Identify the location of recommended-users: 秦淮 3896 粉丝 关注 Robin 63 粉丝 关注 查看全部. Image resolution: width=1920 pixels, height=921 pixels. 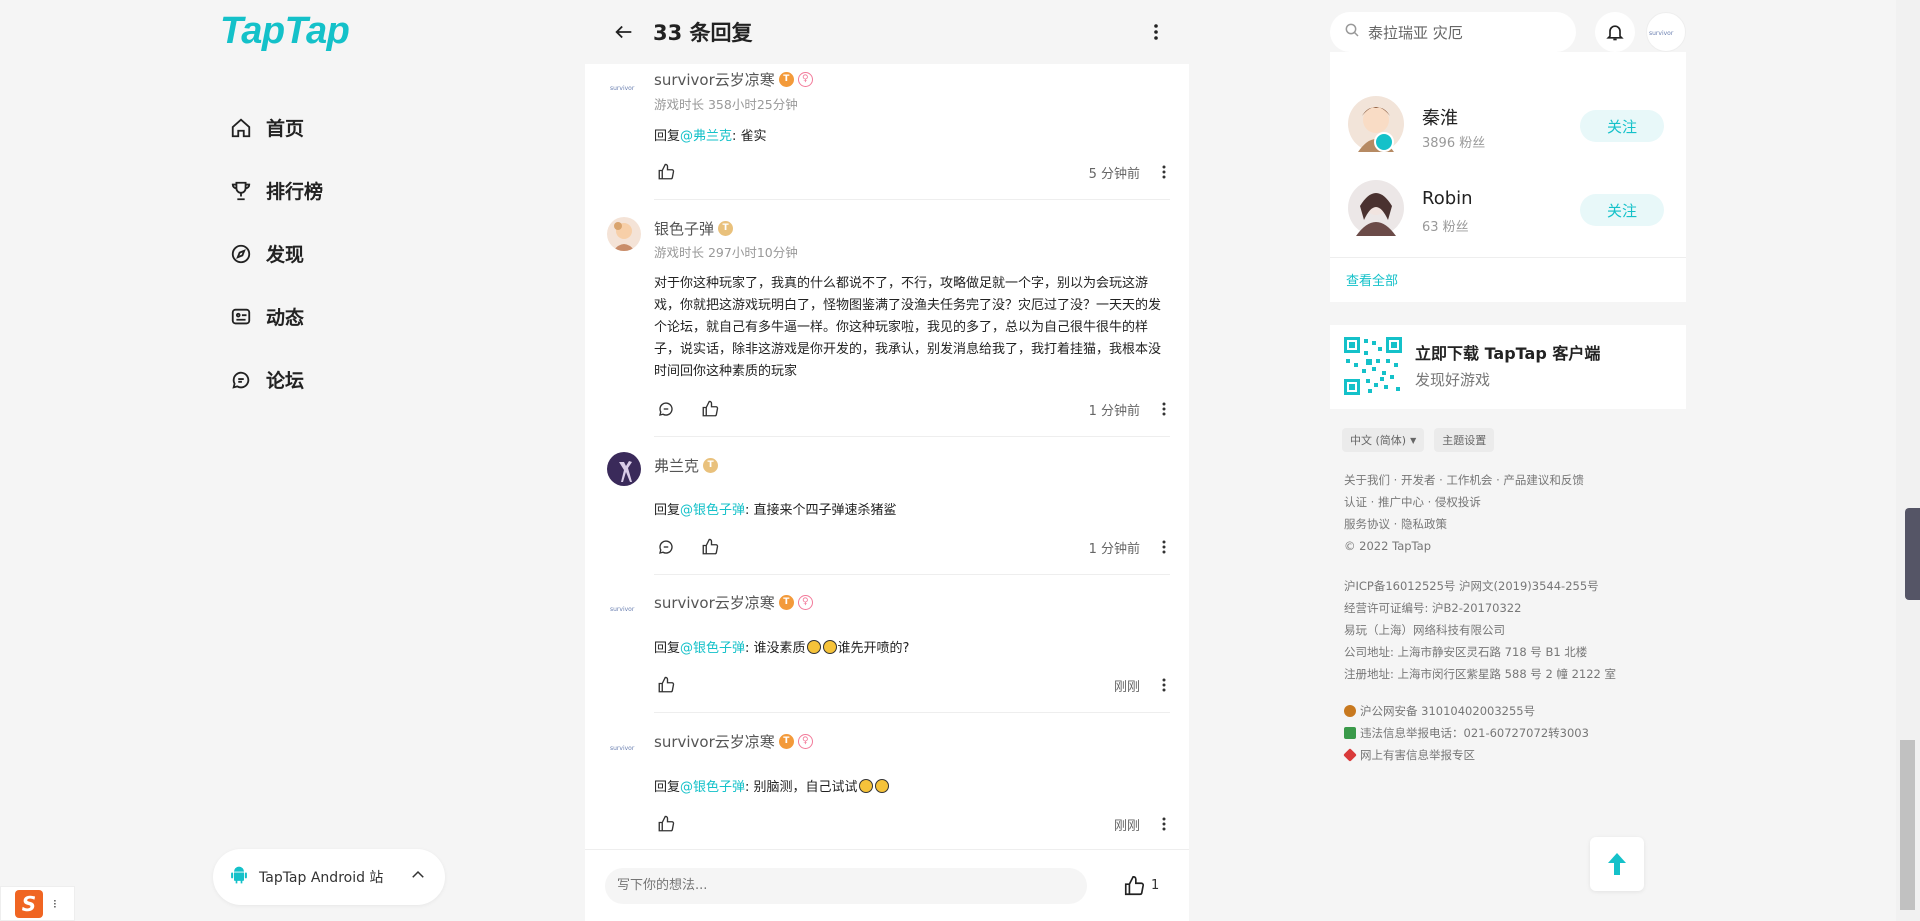
(1508, 177).